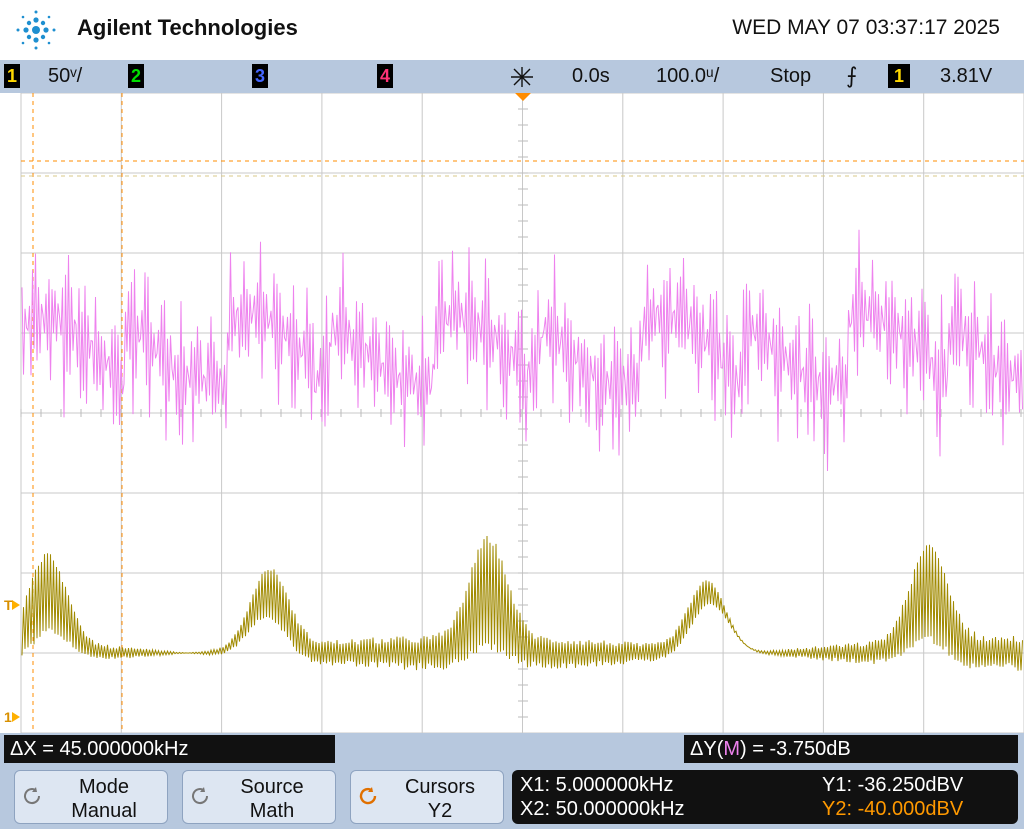 This screenshot has width=1024, height=829. What do you see at coordinates (385, 76) in the screenshot?
I see `channel-4-badge: 4` at bounding box center [385, 76].